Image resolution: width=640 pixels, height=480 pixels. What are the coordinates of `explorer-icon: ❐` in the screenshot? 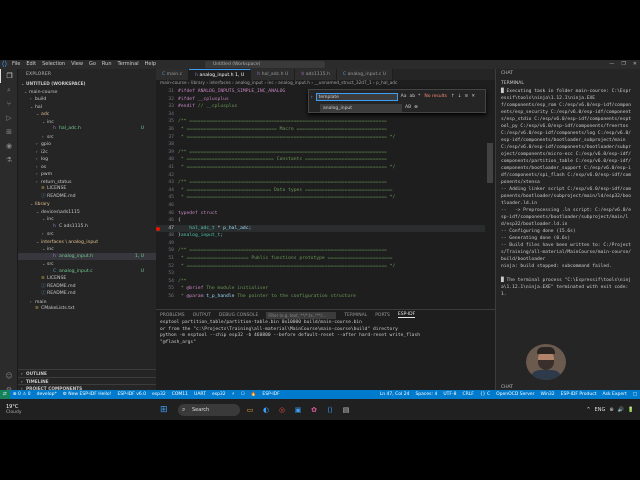 It's located at (9, 76).